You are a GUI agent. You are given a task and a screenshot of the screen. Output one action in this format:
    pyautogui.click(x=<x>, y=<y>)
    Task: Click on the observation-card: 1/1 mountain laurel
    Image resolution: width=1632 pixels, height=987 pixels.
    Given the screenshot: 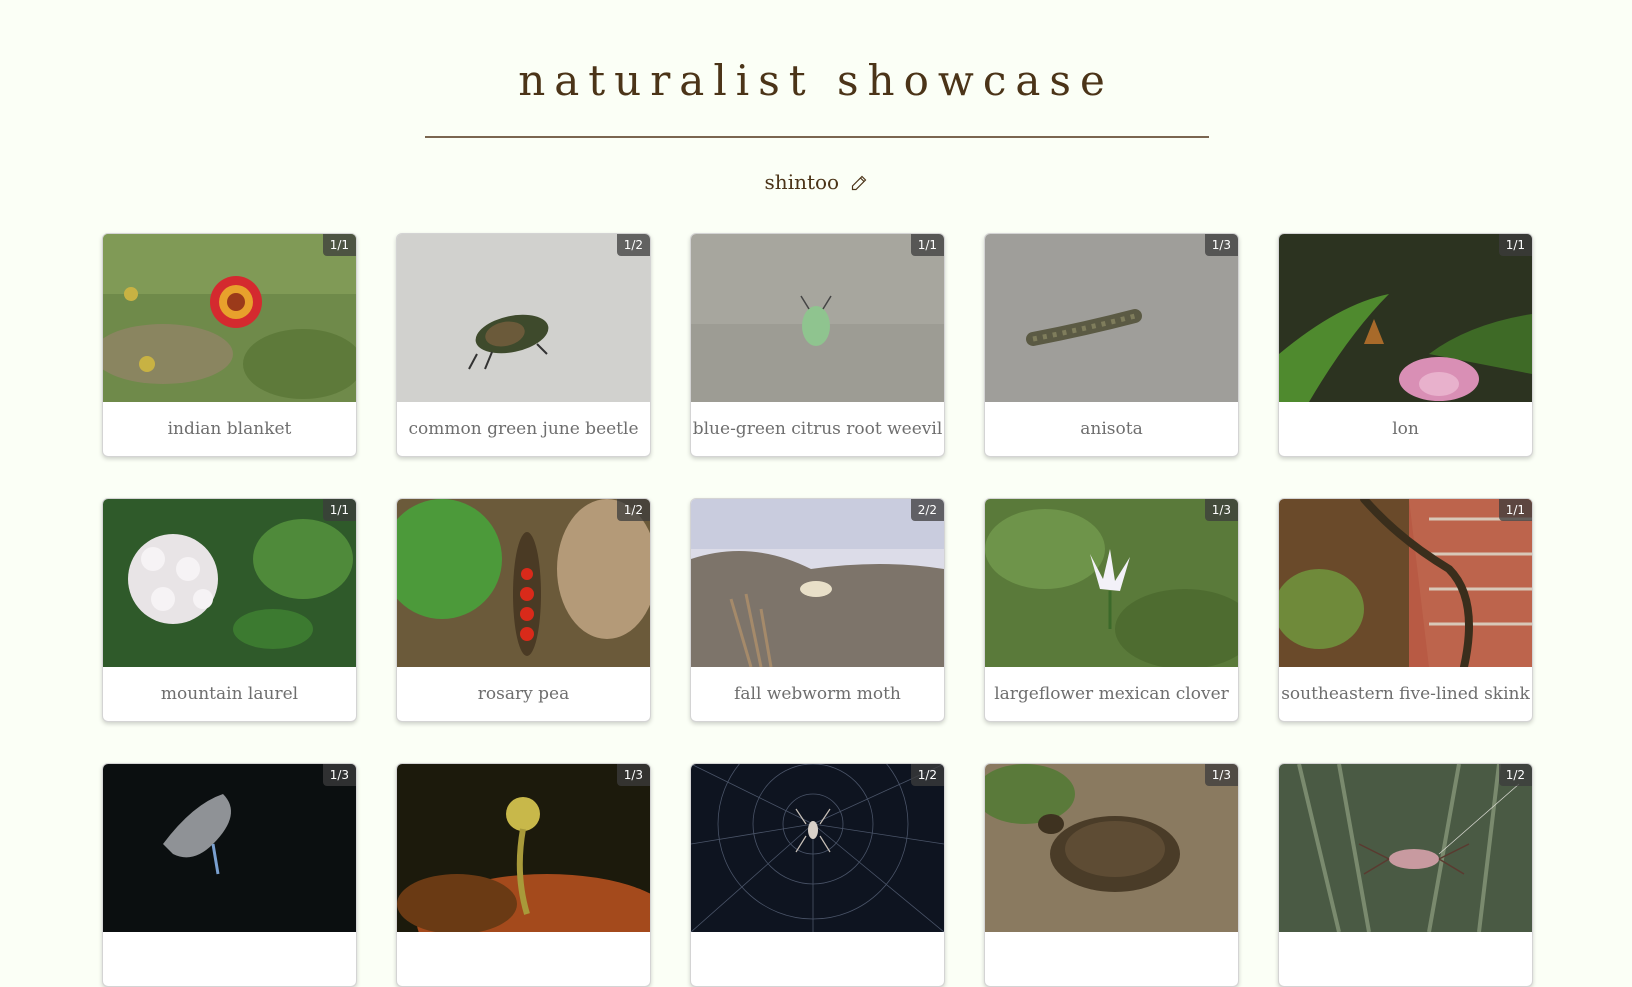 What is the action you would take?
    pyautogui.click(x=229, y=610)
    